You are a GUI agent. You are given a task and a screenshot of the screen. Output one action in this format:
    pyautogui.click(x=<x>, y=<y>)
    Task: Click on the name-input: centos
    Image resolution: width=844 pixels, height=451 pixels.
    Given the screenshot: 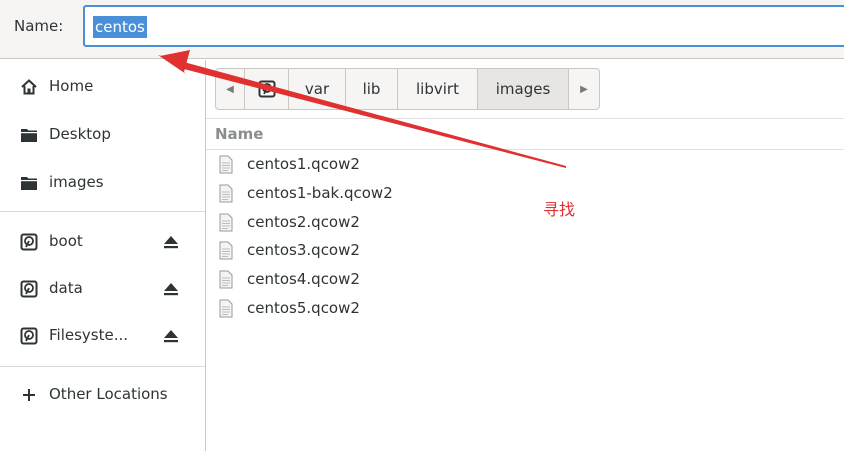 What is the action you would take?
    pyautogui.click(x=463, y=26)
    